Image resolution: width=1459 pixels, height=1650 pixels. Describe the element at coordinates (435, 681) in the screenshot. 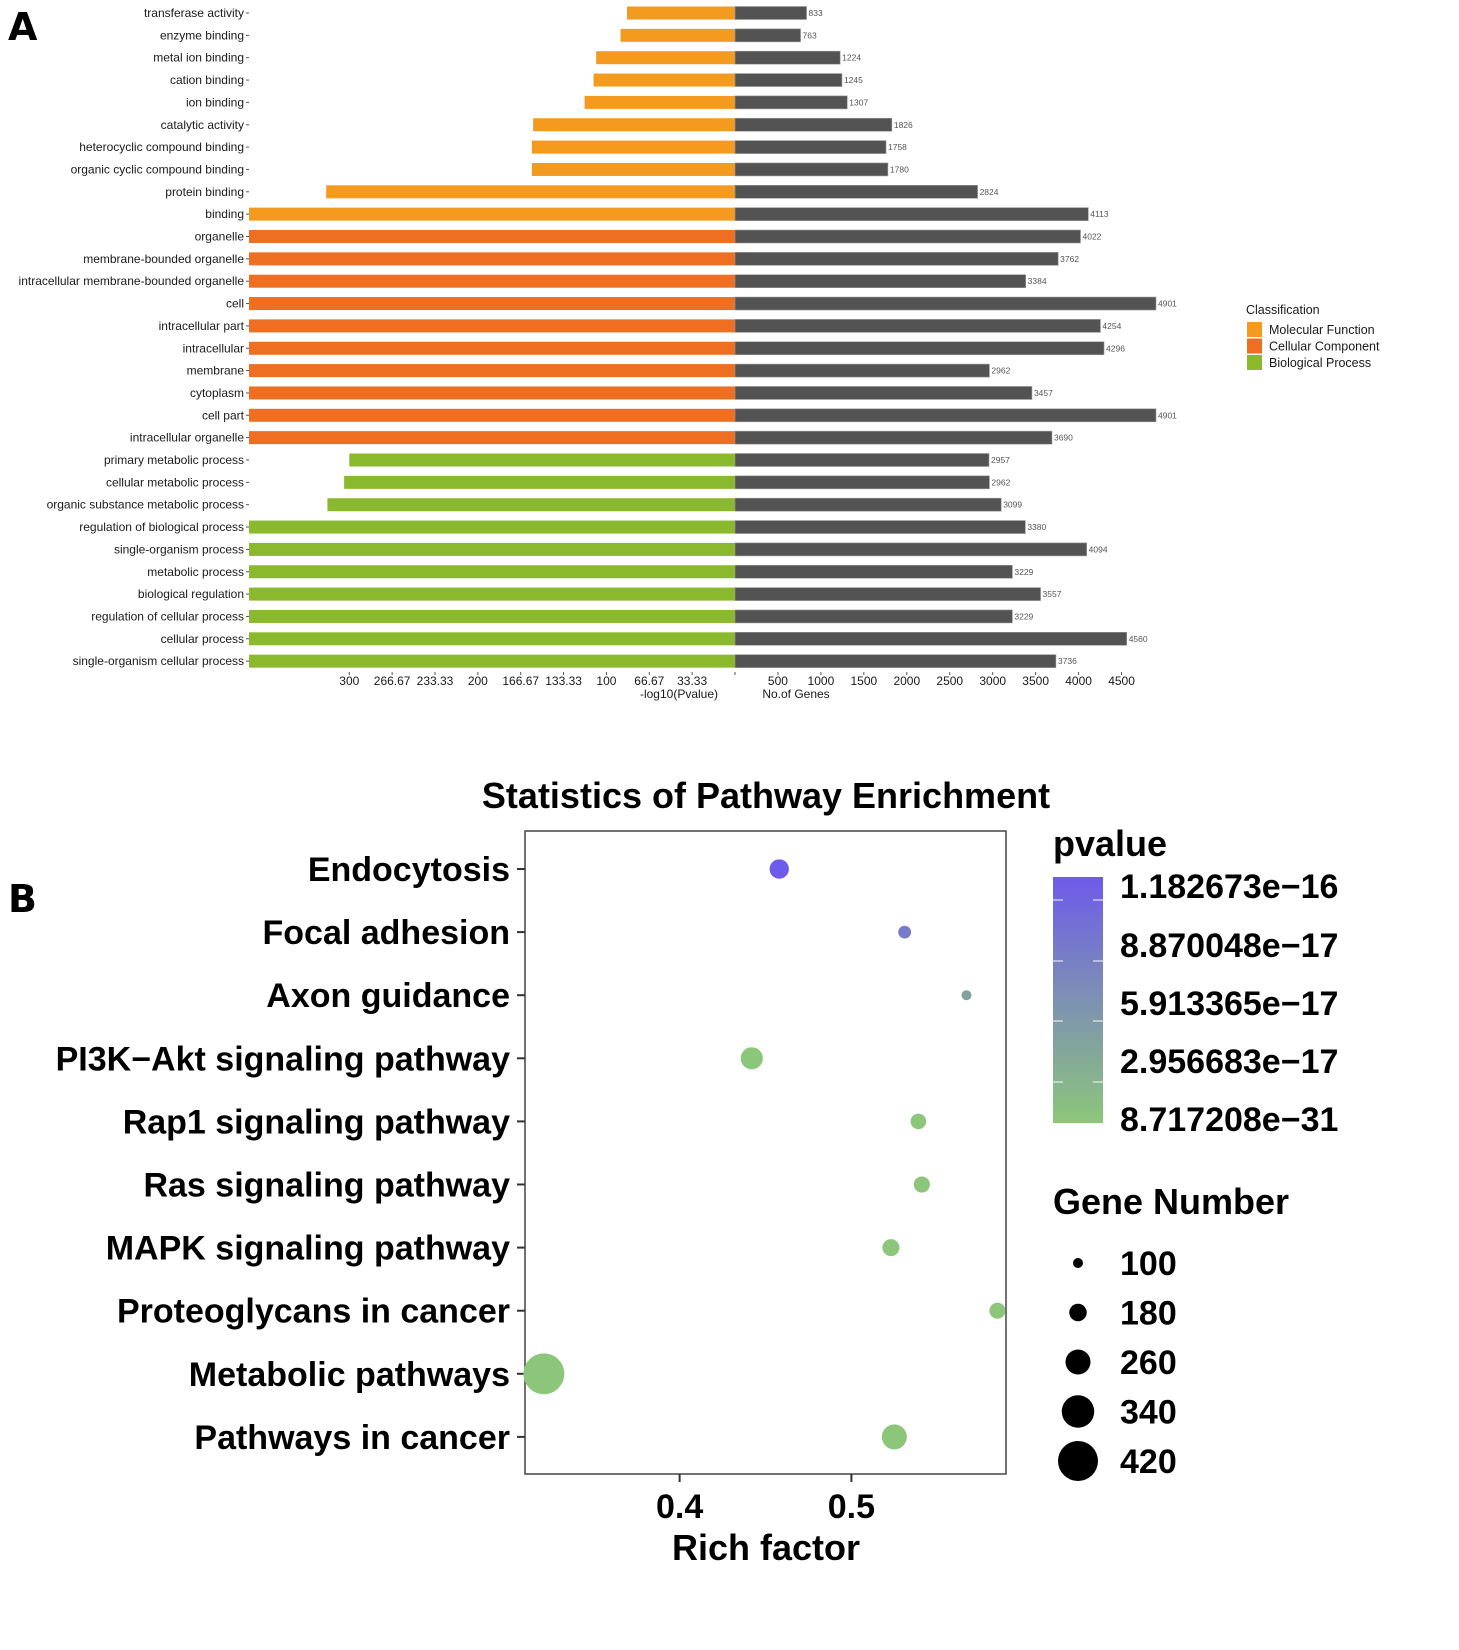

I see `left-axis-tick-label: 233.33` at that location.